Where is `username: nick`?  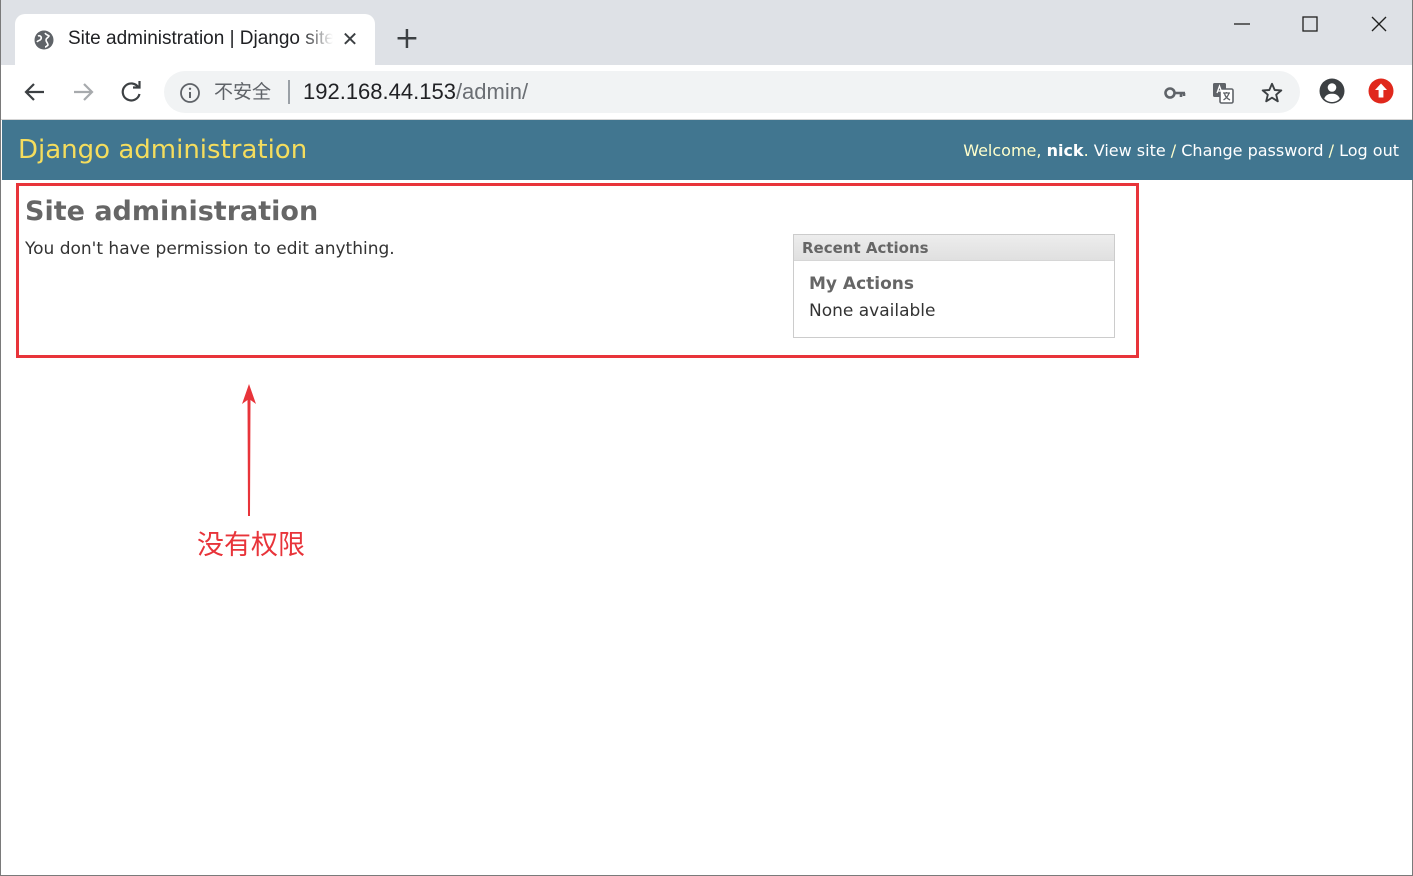
username: nick is located at coordinates (1065, 150).